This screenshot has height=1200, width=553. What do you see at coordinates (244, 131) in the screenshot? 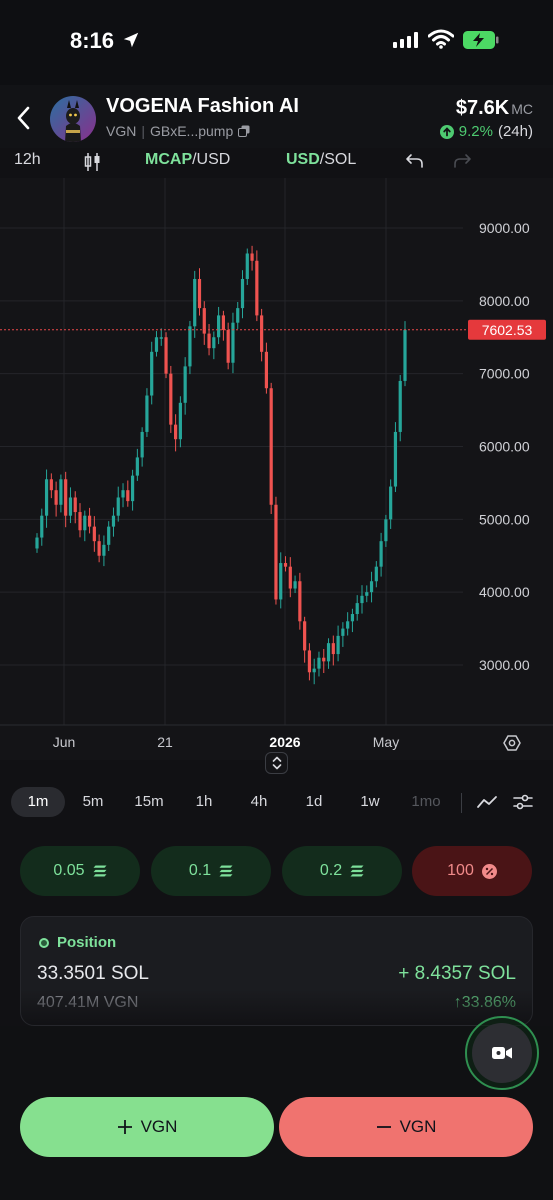
I see `copy-icon` at bounding box center [244, 131].